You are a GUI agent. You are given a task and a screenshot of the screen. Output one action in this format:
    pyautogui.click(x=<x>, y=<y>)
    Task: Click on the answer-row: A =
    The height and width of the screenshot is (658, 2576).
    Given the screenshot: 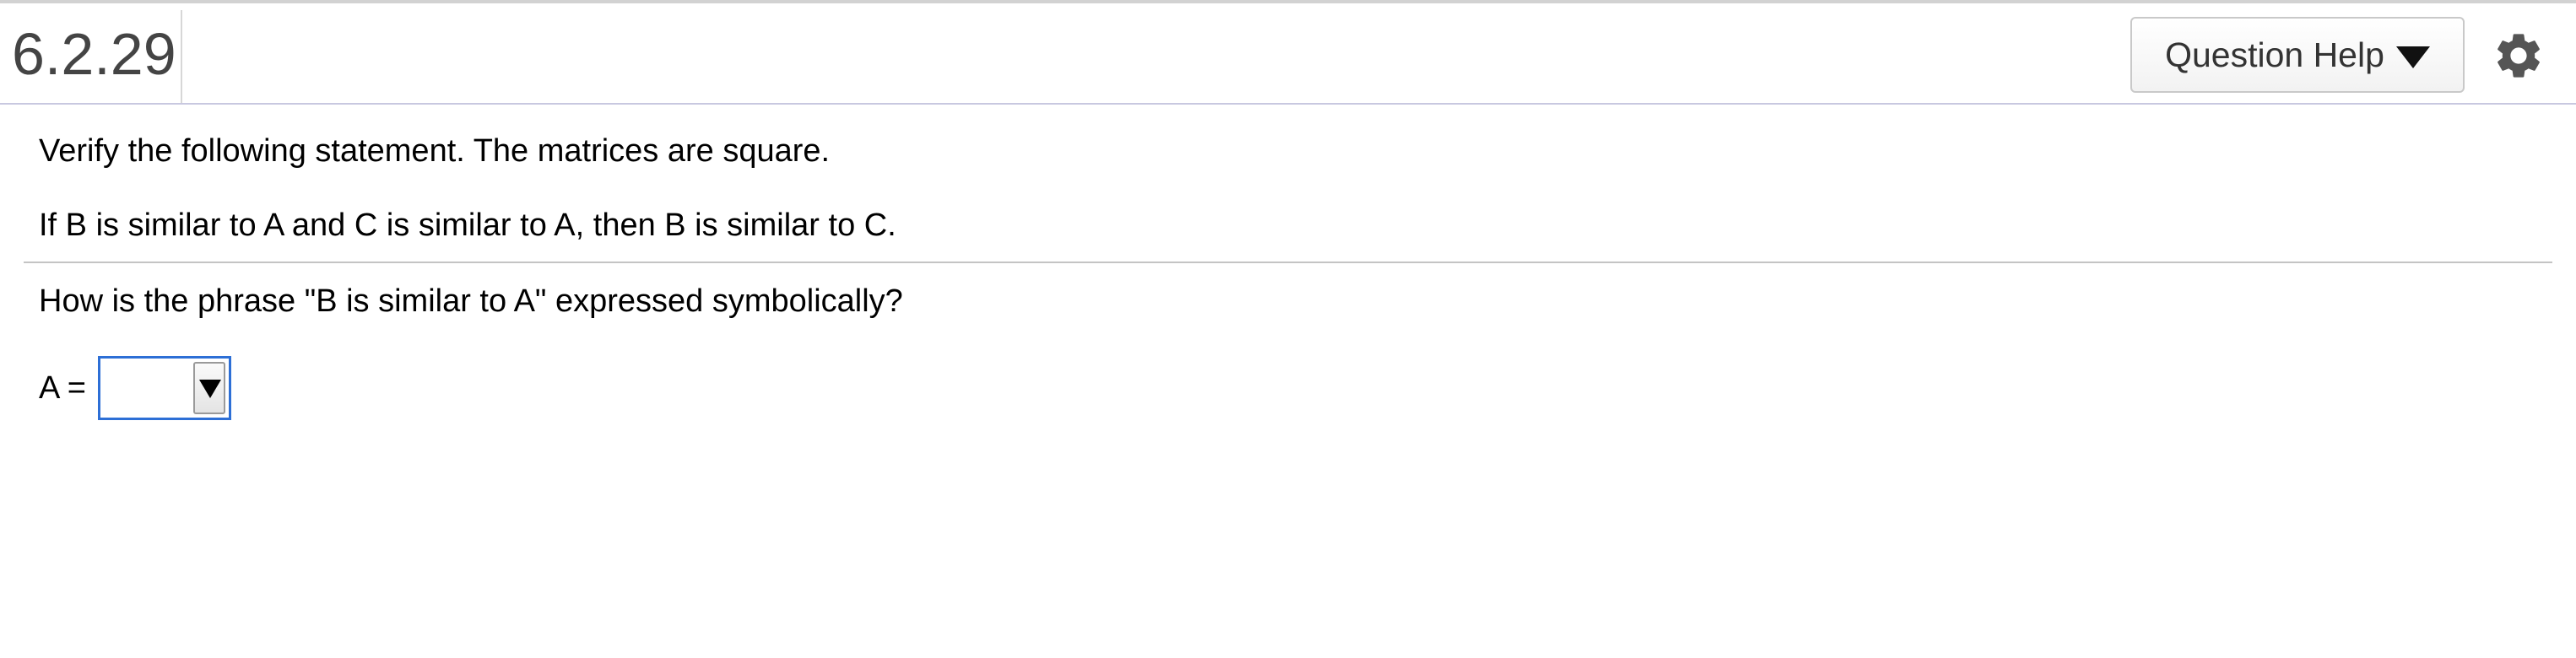 What is the action you would take?
    pyautogui.click(x=135, y=388)
    